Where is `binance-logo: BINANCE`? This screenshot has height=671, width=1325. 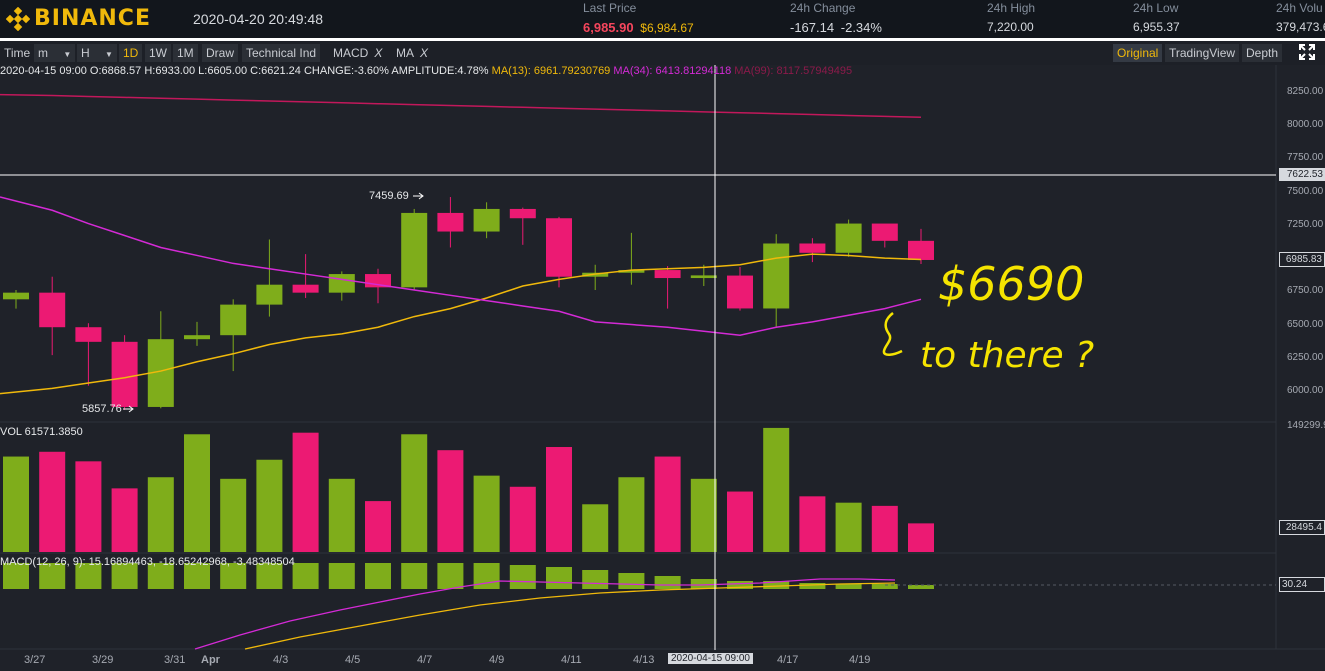
binance-logo: BINANCE is located at coordinates (78, 18).